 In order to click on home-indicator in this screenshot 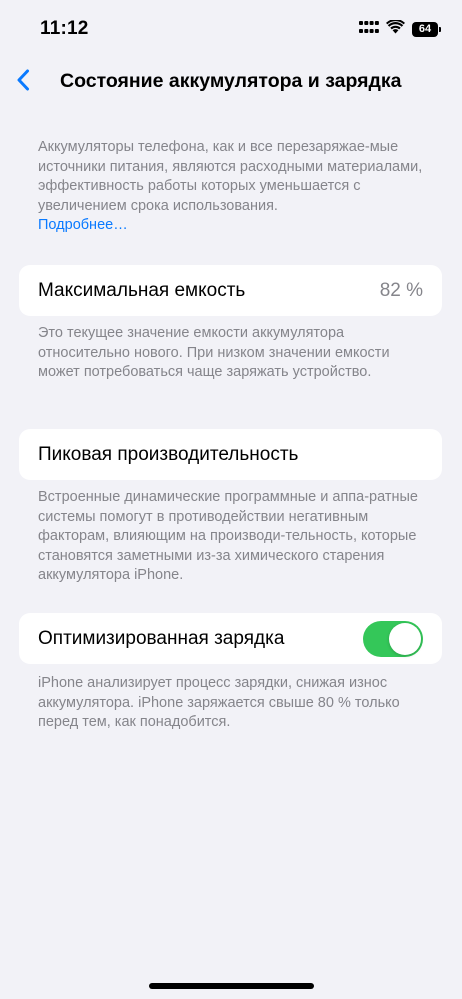, I will do `click(231, 986)`.